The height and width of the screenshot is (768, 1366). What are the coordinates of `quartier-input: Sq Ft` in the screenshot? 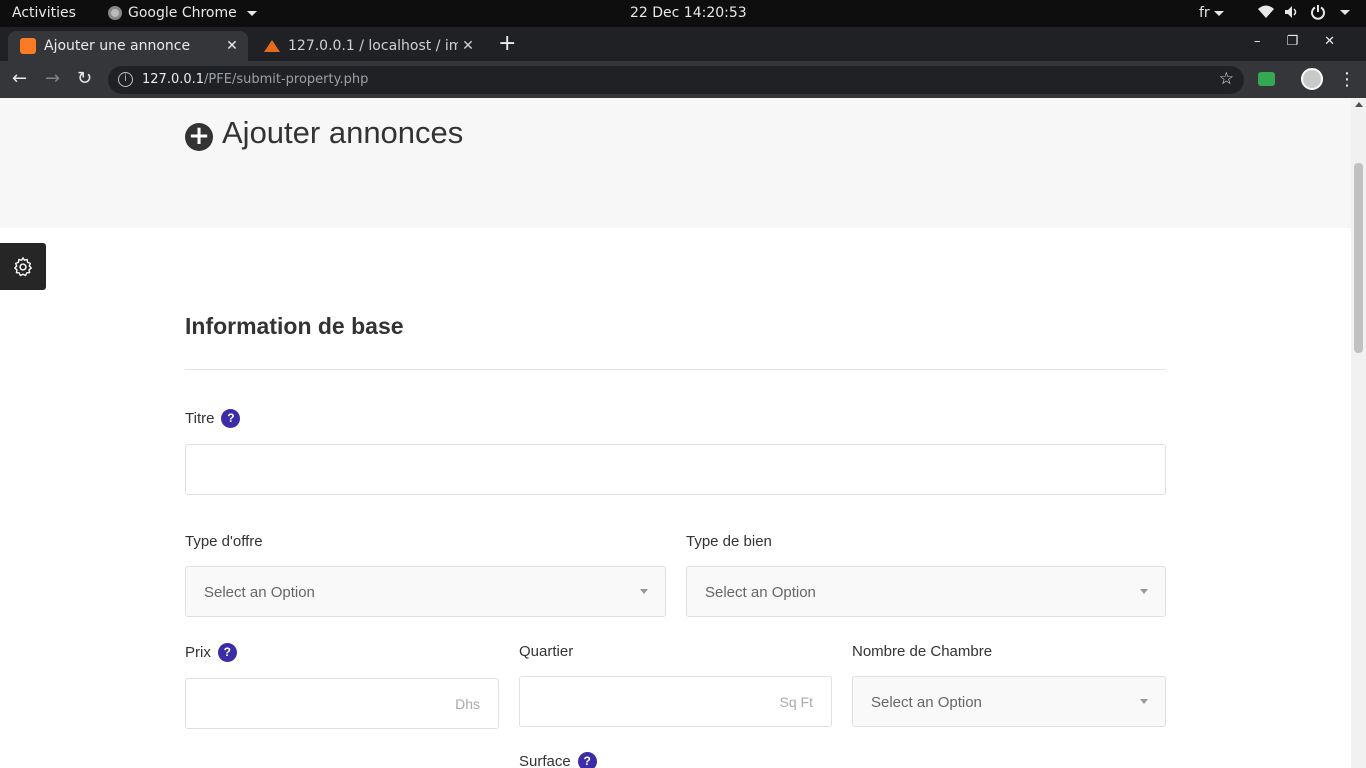 It's located at (675, 701).